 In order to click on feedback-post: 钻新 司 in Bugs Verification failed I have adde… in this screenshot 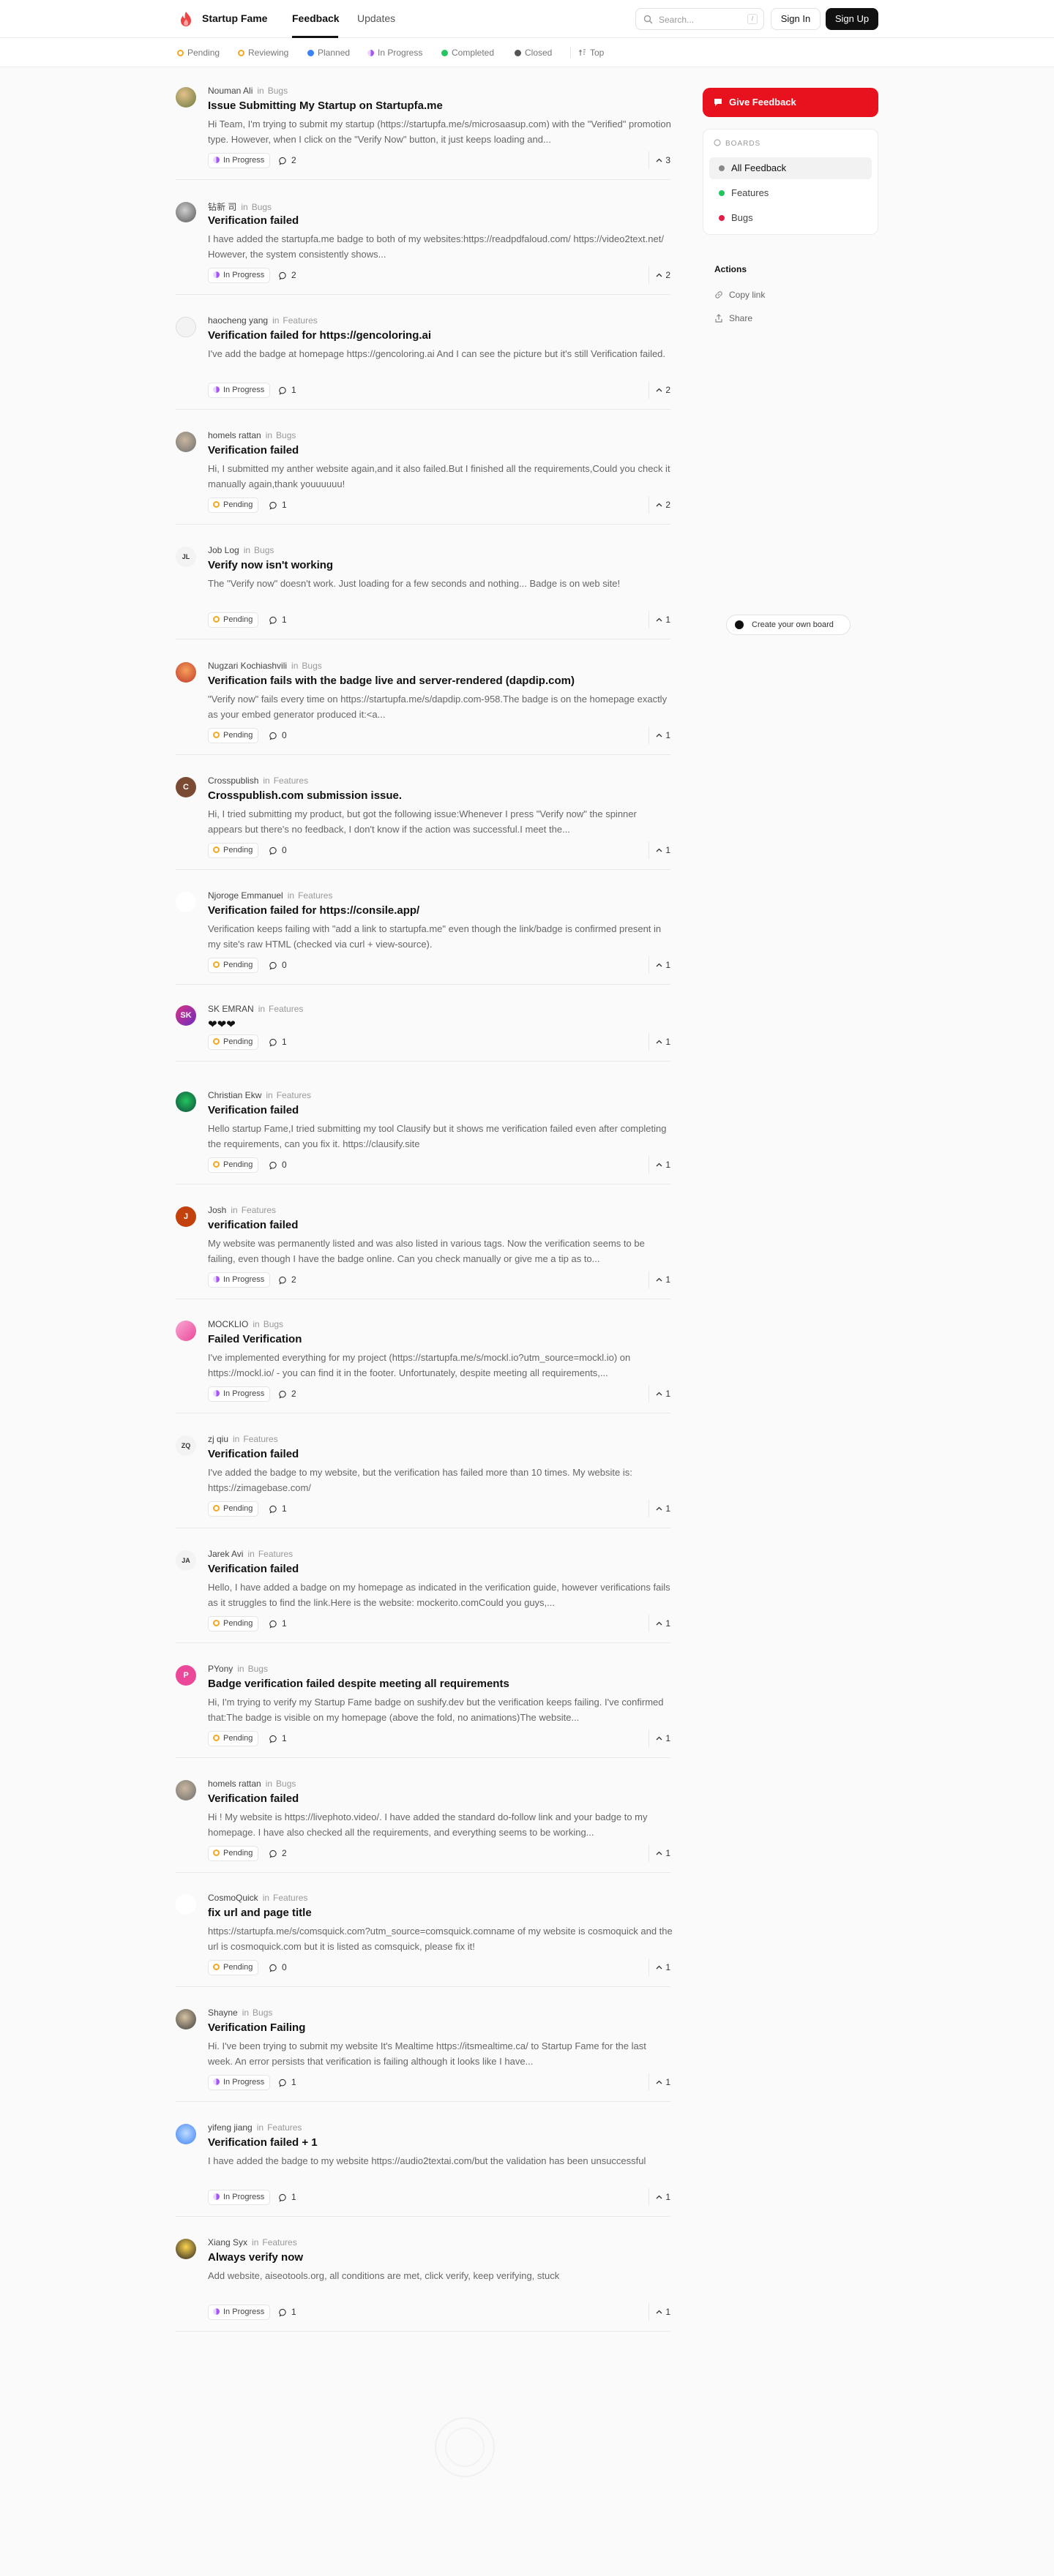, I will do `click(423, 247)`.